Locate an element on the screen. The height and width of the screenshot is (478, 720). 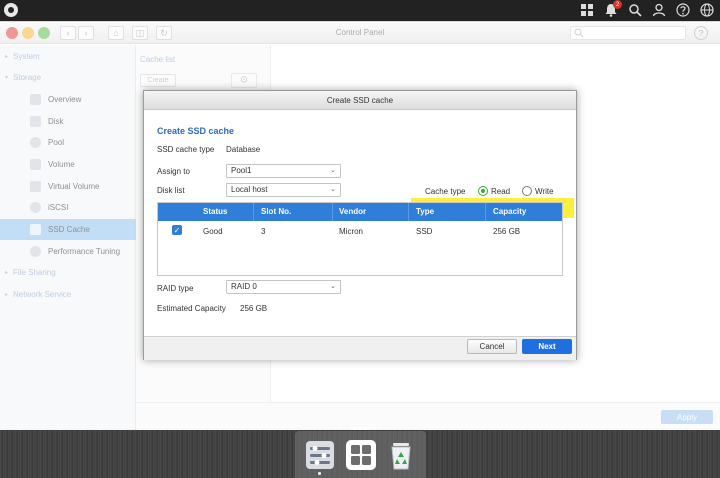
assign-to-value: Pool1 is located at coordinates (241, 170).